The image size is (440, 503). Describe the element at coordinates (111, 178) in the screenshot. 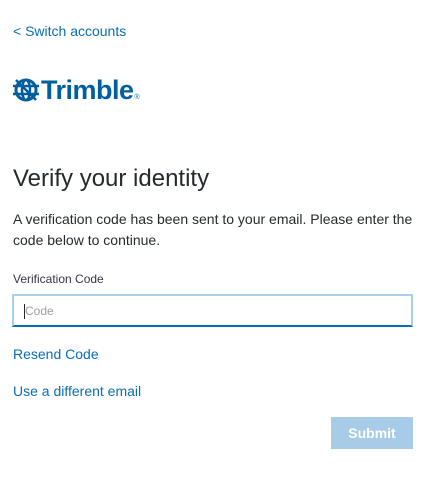

I see `page-title: Verify your identity` at that location.